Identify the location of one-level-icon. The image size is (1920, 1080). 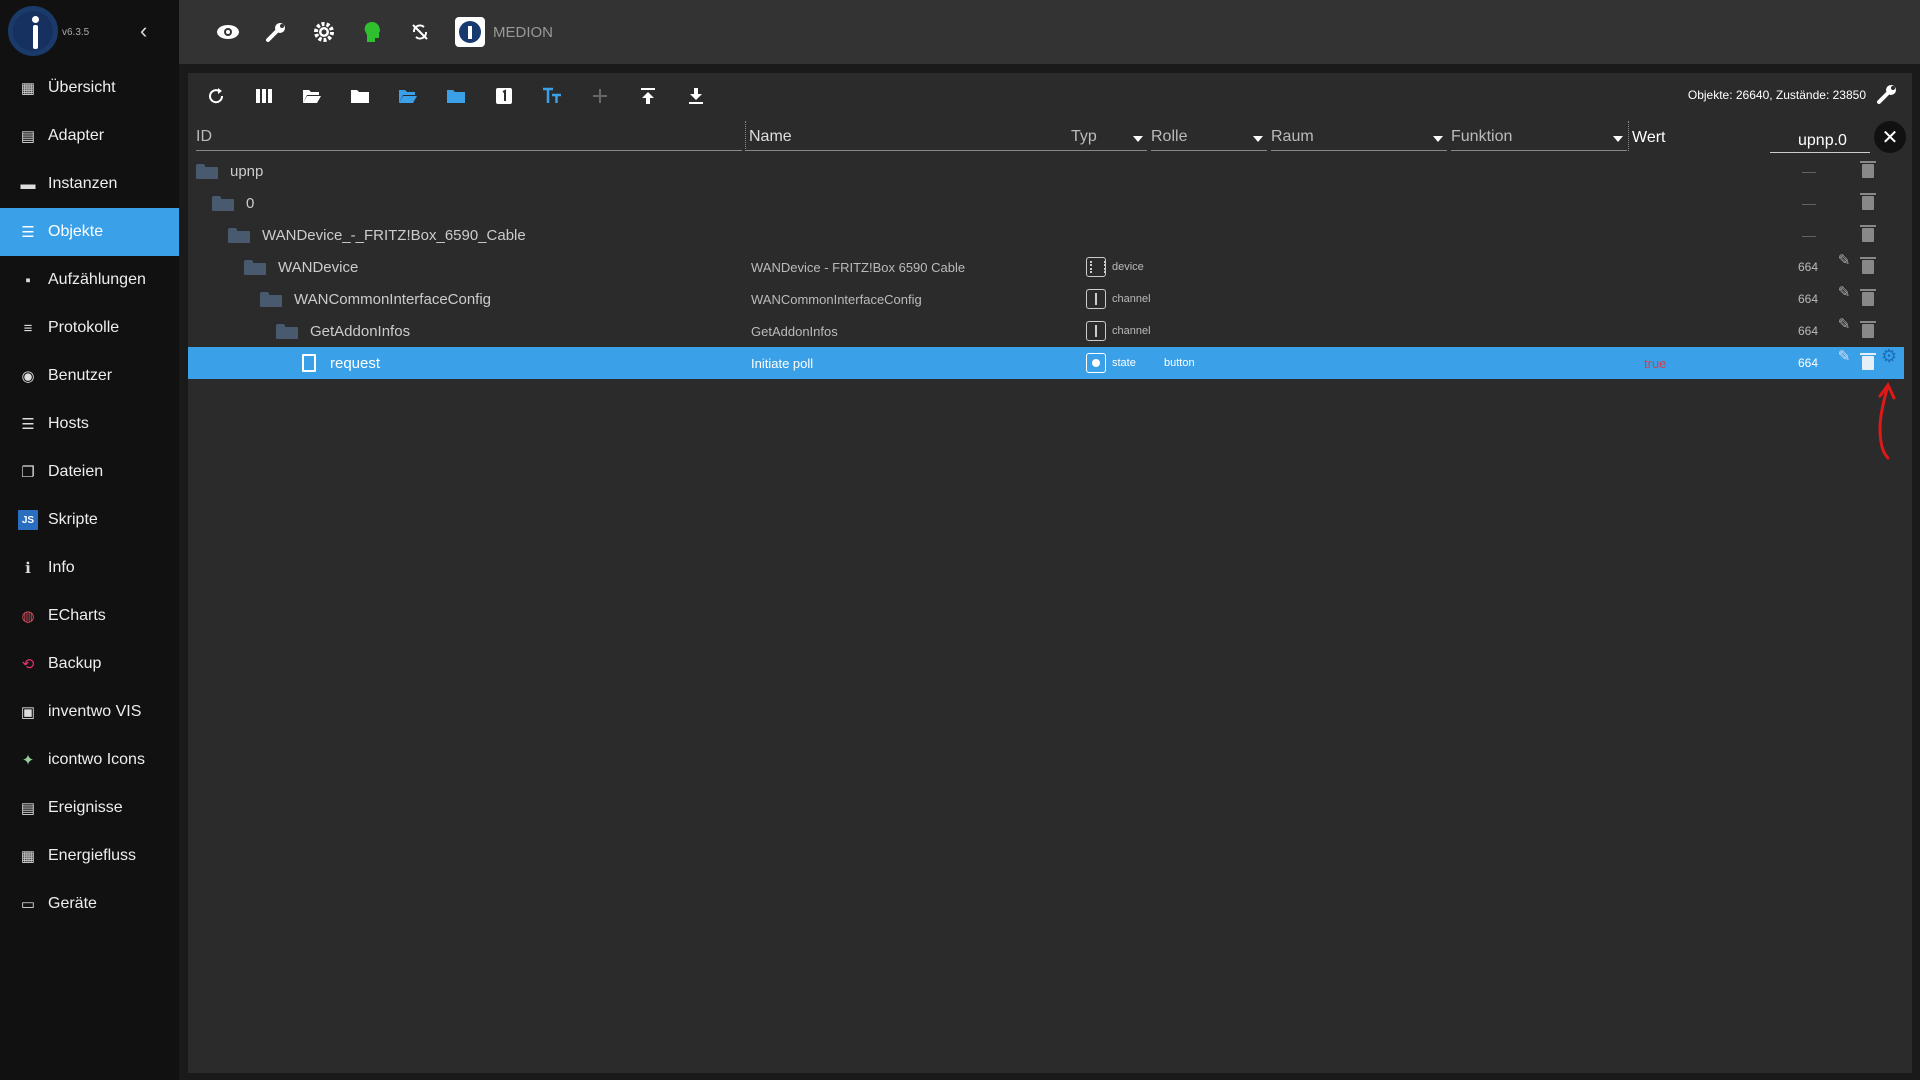
(504, 96).